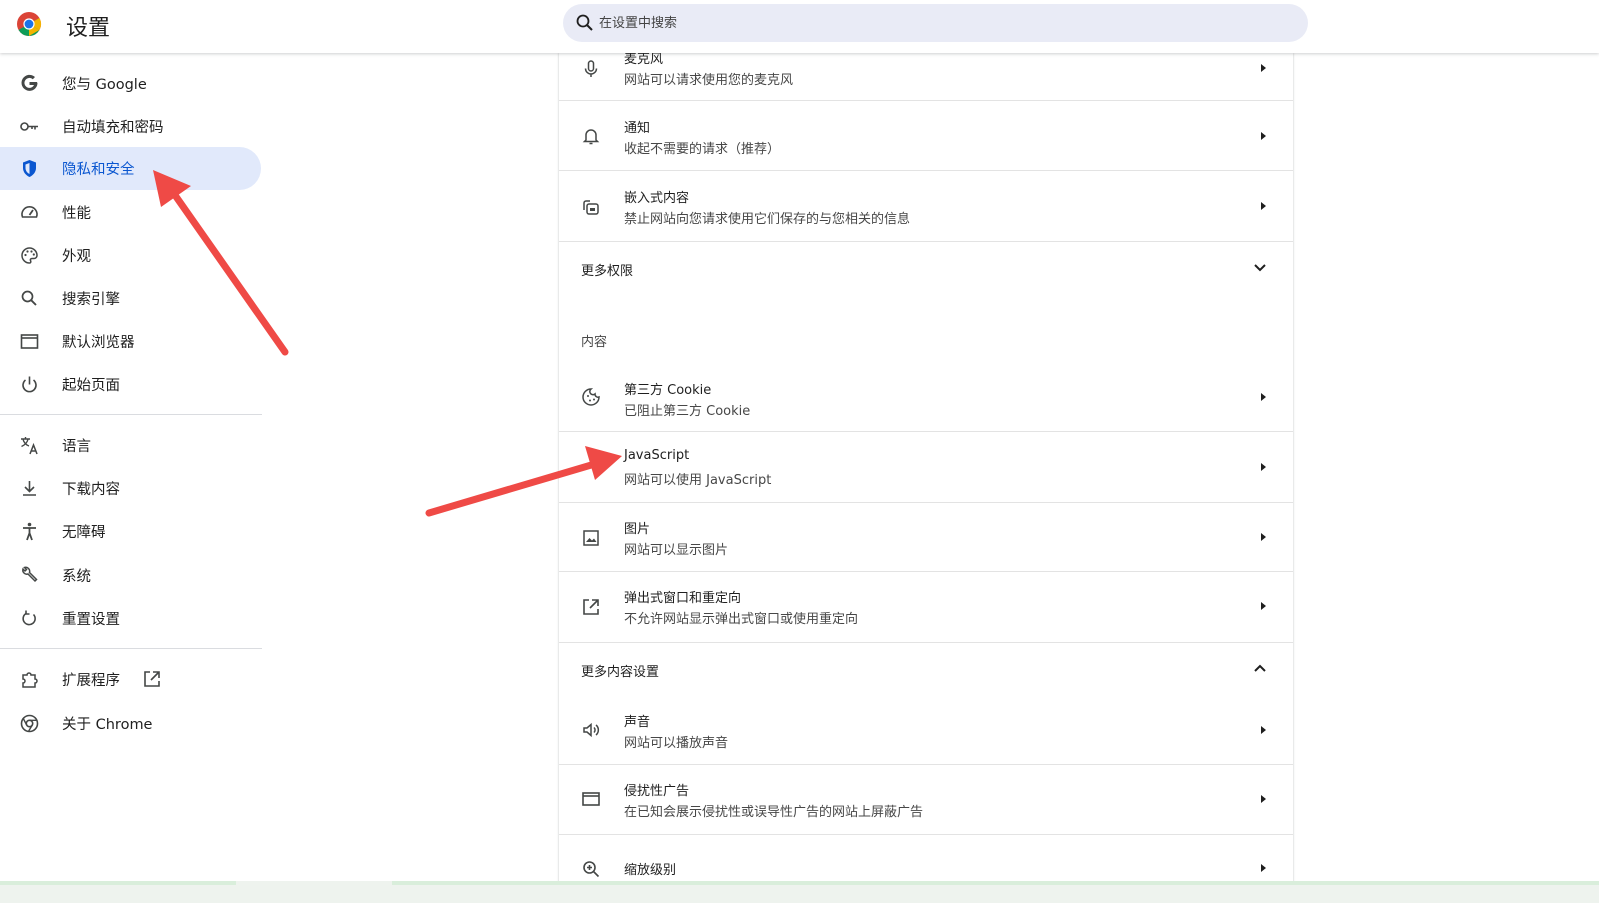 The image size is (1599, 903). Describe the element at coordinates (926, 467) in the screenshot. I see `setting-row-javascript: JavaScript 网站可以使用 JavaScript` at that location.